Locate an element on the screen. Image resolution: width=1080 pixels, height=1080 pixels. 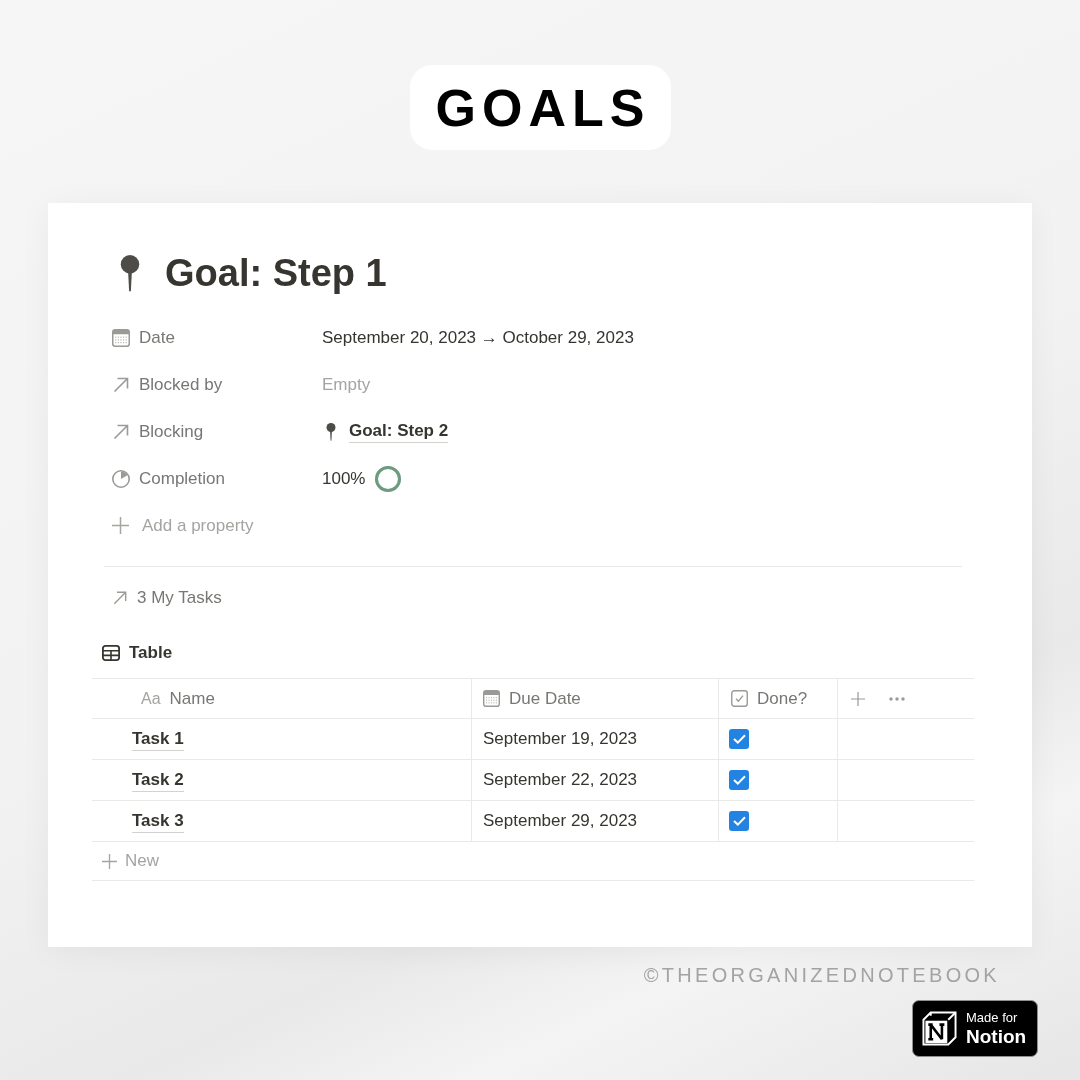
more-button is located at coordinates (897, 698).